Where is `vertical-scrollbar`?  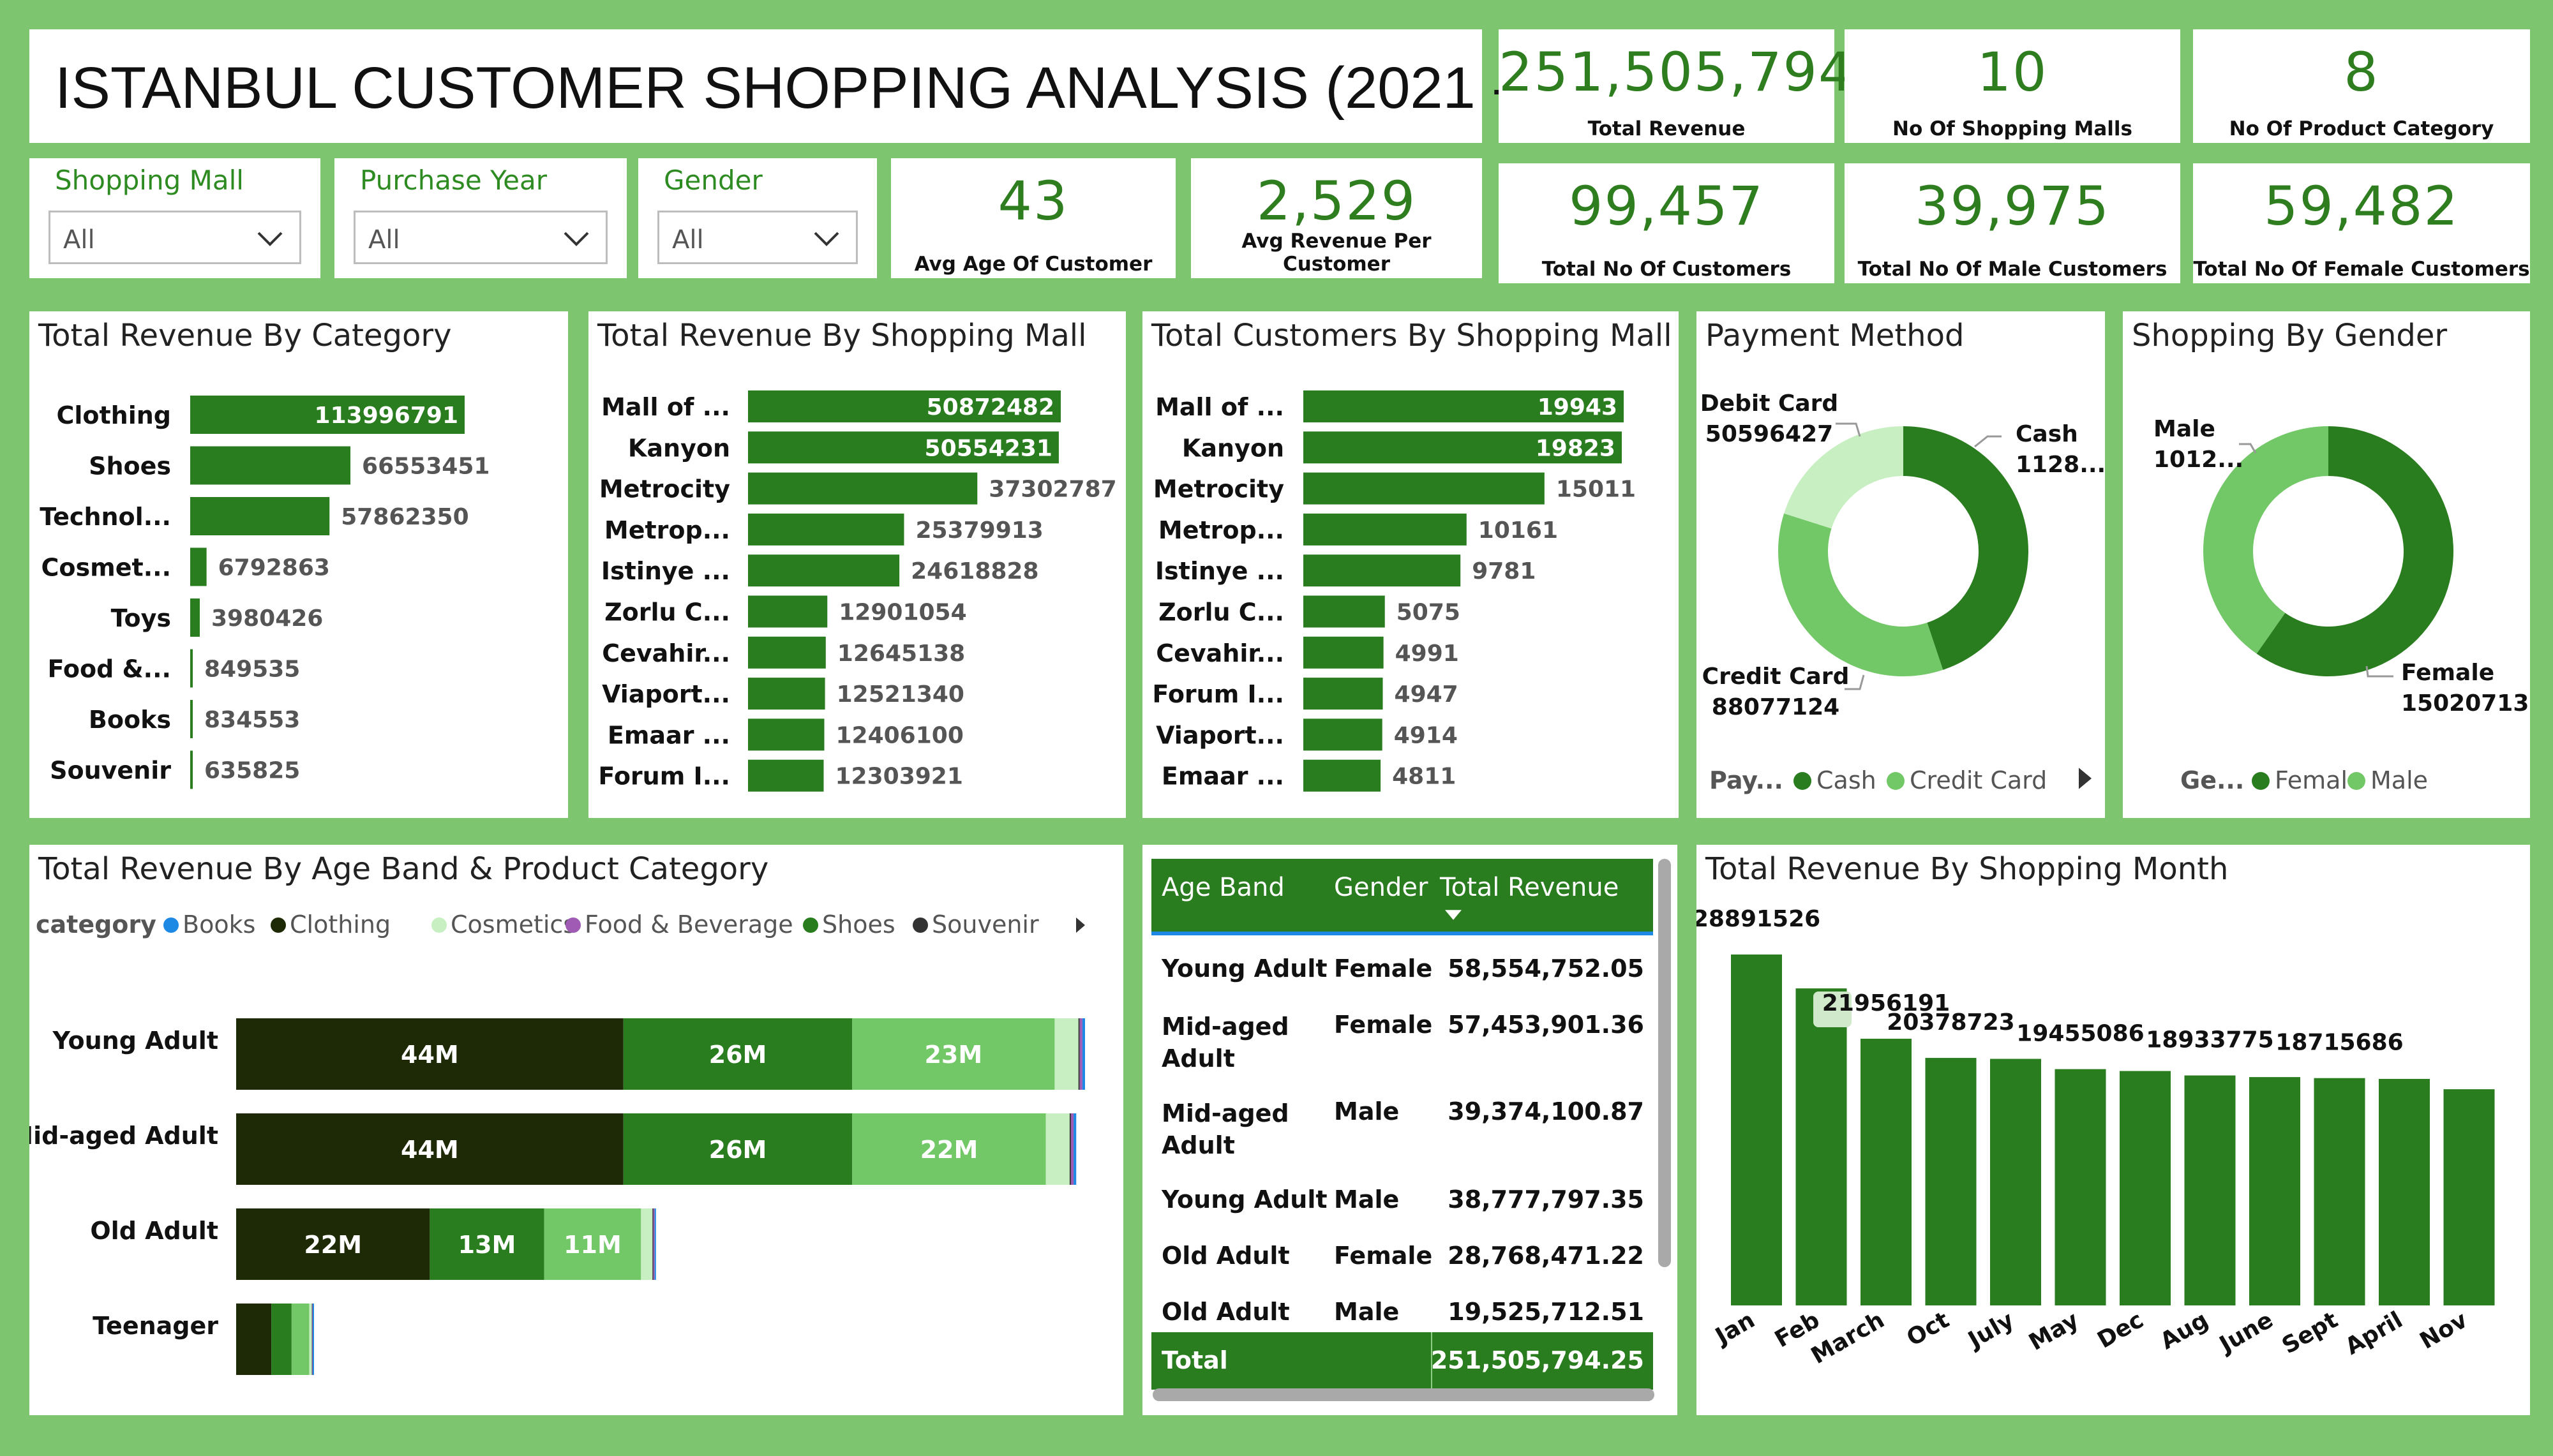
vertical-scrollbar is located at coordinates (1664, 1063).